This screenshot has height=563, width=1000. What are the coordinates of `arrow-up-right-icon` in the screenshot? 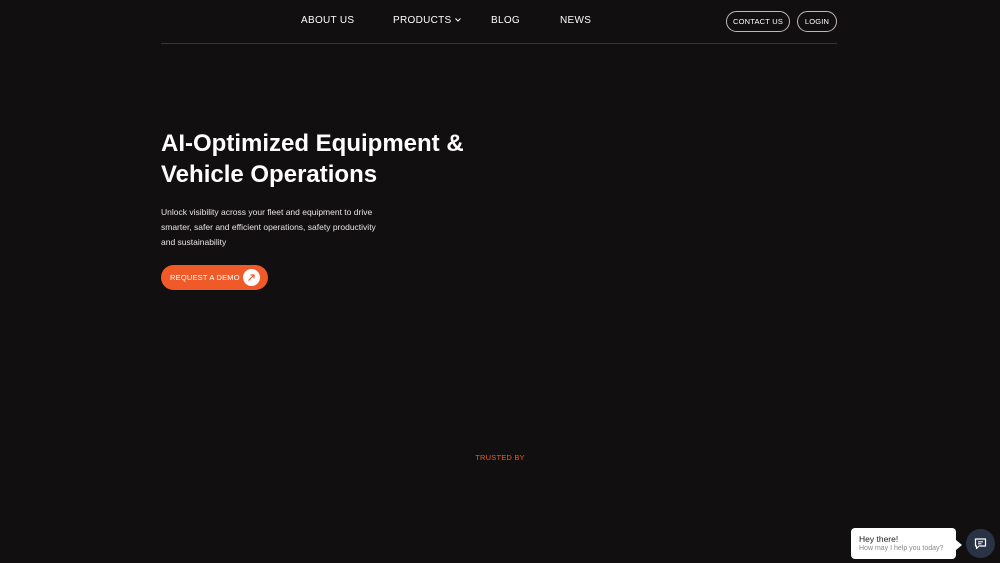 It's located at (251, 277).